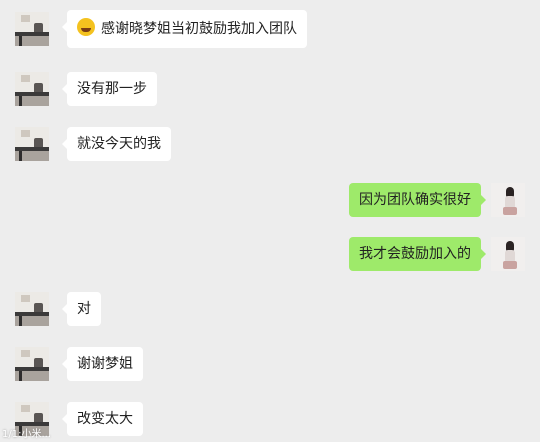 The image size is (540, 442). I want to click on message-text: 感谢晓梦姐当初鼓励我加入团队, so click(199, 29).